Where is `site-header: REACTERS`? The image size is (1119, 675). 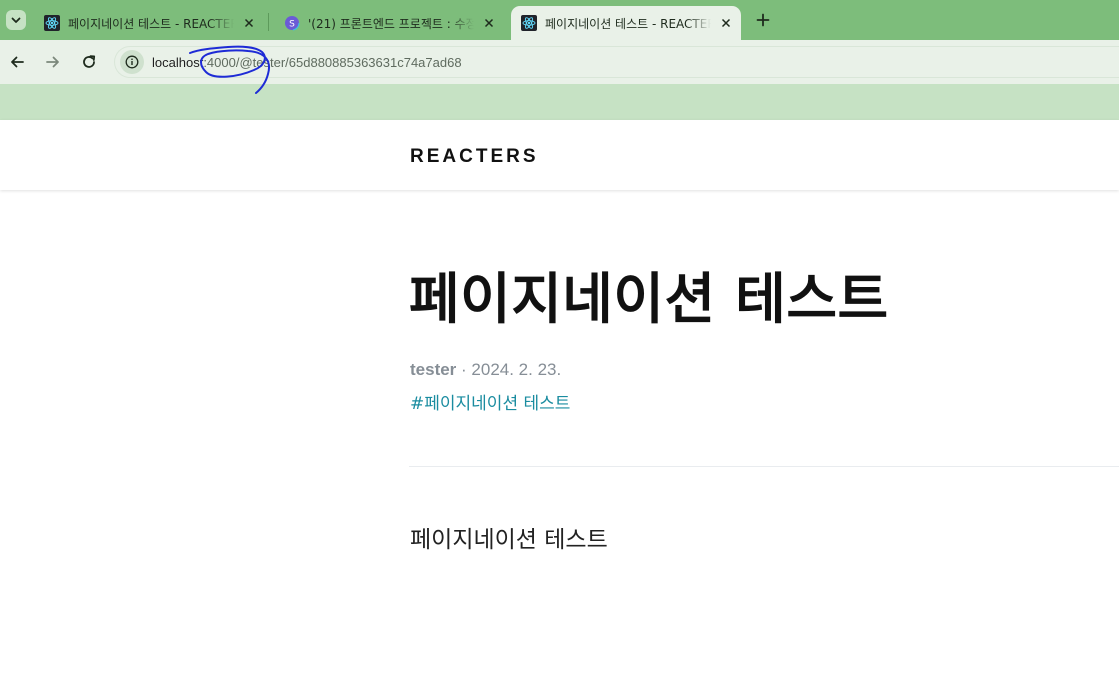 site-header: REACTERS is located at coordinates (559, 155).